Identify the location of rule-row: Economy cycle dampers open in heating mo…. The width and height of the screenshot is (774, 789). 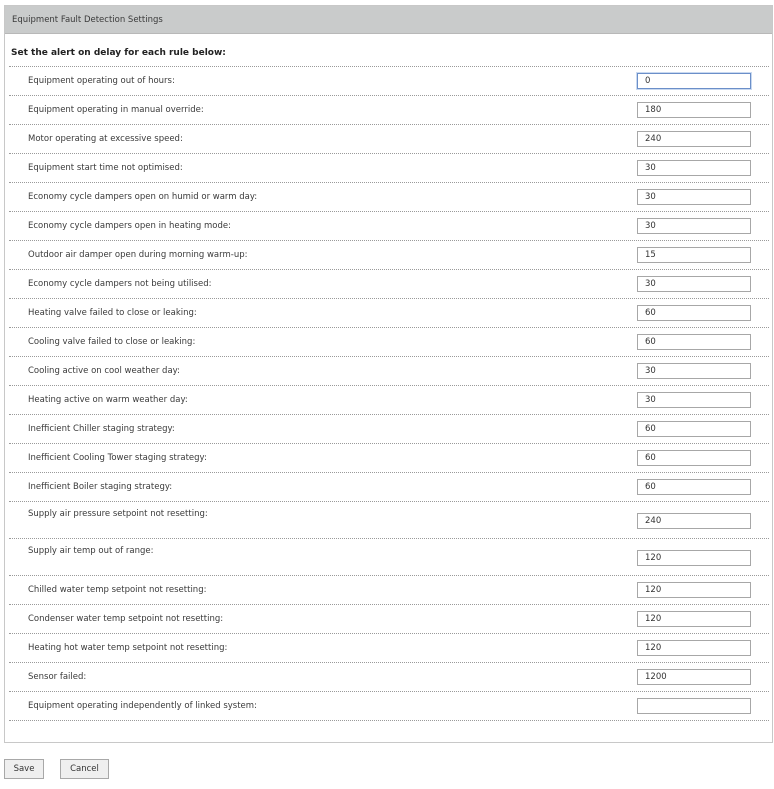
(389, 226).